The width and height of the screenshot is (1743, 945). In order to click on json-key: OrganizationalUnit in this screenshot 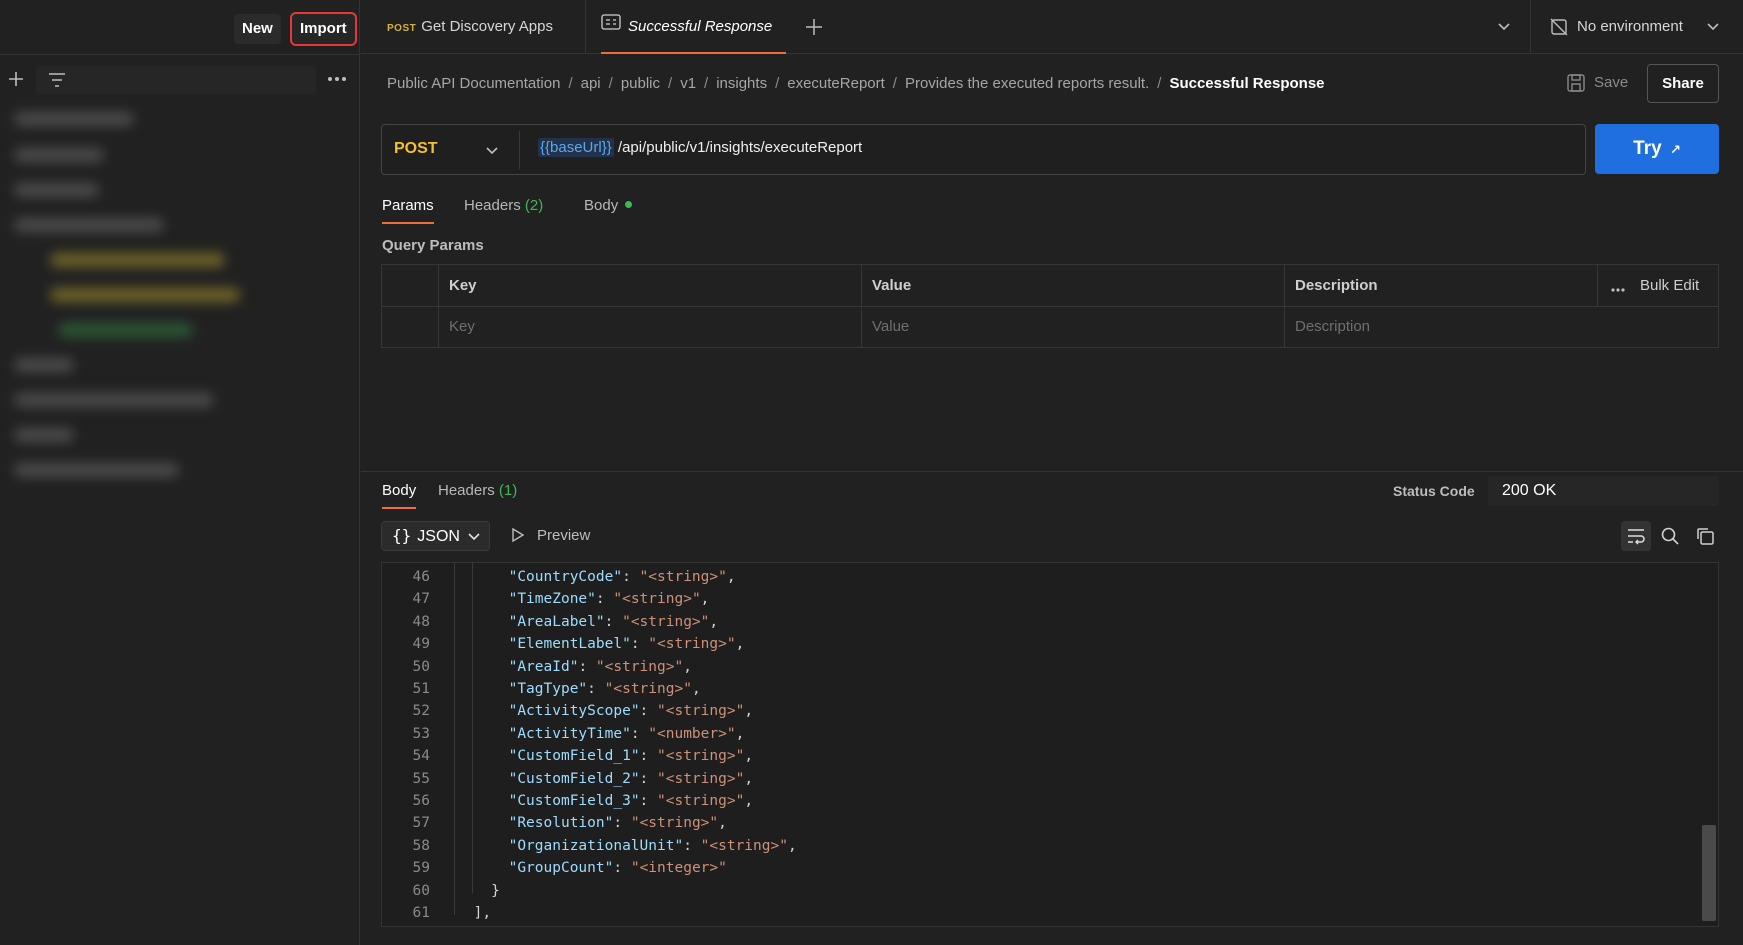, I will do `click(596, 845)`.